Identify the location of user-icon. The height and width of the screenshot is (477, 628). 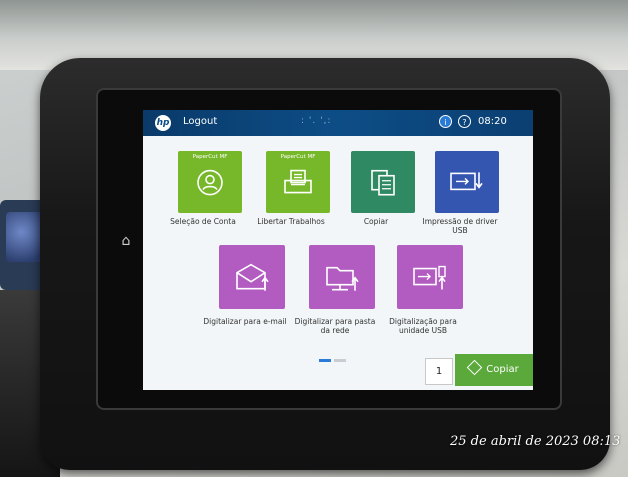
(210, 185).